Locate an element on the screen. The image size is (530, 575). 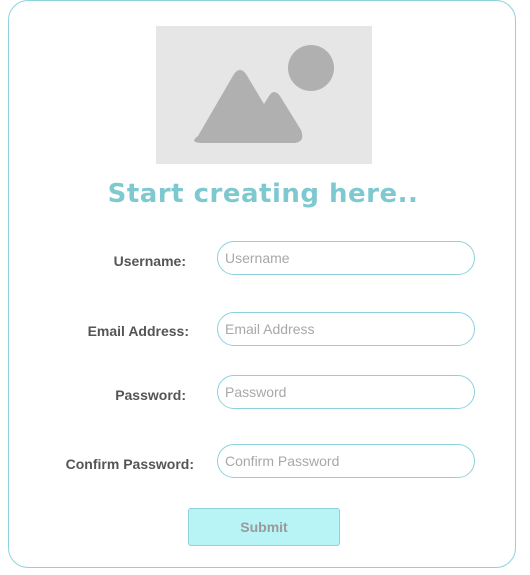
password-label: Password: is located at coordinates (150, 395).